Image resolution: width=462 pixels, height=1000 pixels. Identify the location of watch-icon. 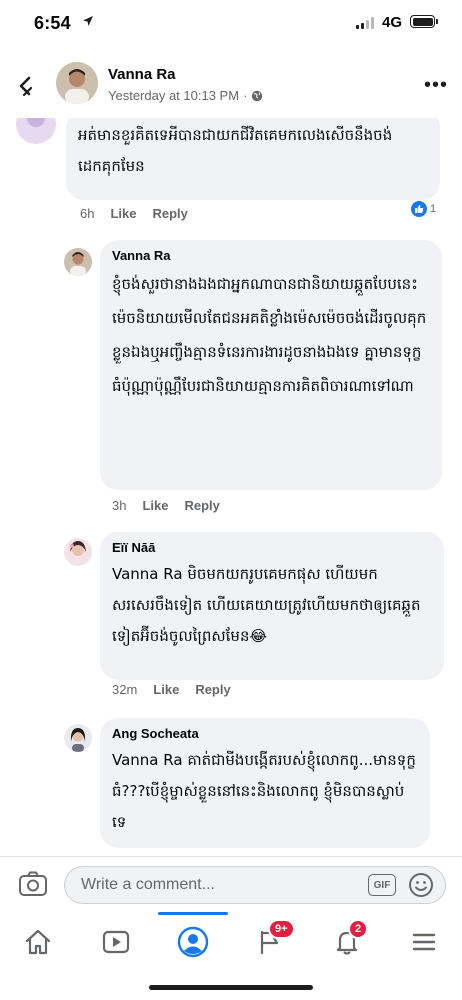
(116, 942).